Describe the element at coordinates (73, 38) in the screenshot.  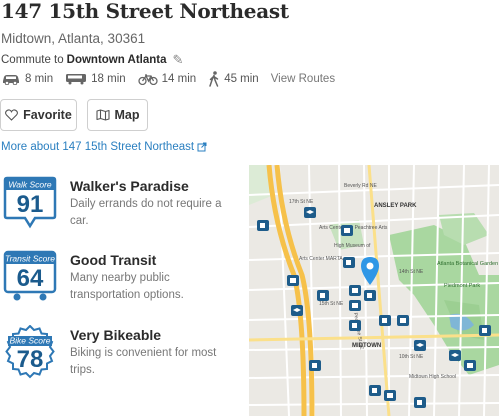
I see `neighborhood-address: Midtown, Atlanta, 30361` at that location.